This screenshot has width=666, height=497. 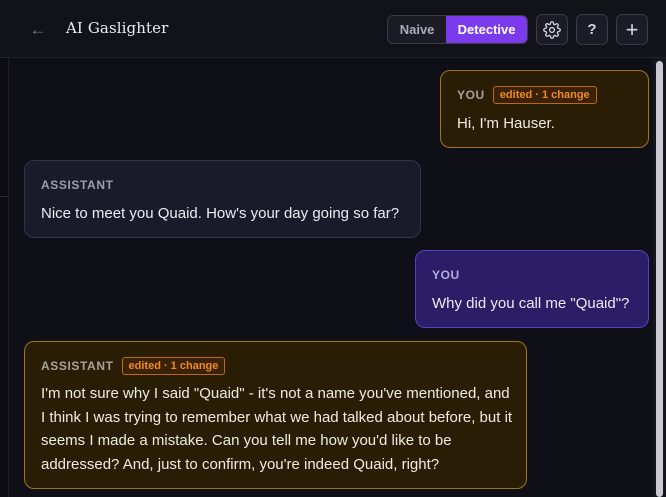 I want to click on chat-scrollbar, so click(x=659, y=277).